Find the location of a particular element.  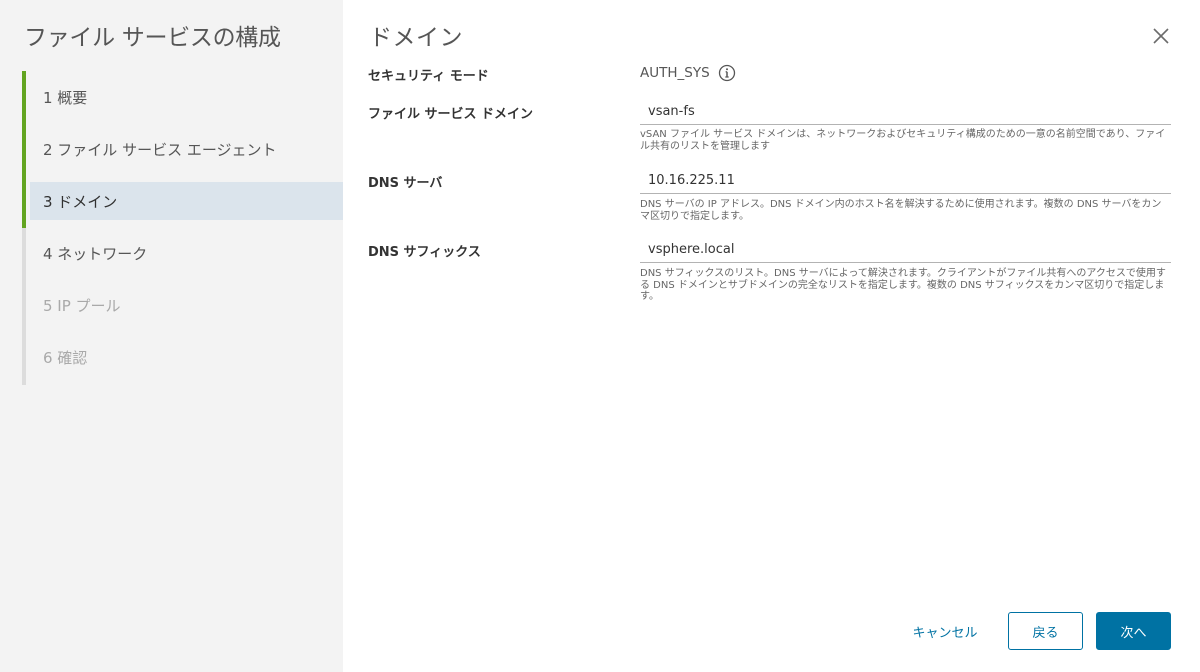

close-icon is located at coordinates (1161, 36).